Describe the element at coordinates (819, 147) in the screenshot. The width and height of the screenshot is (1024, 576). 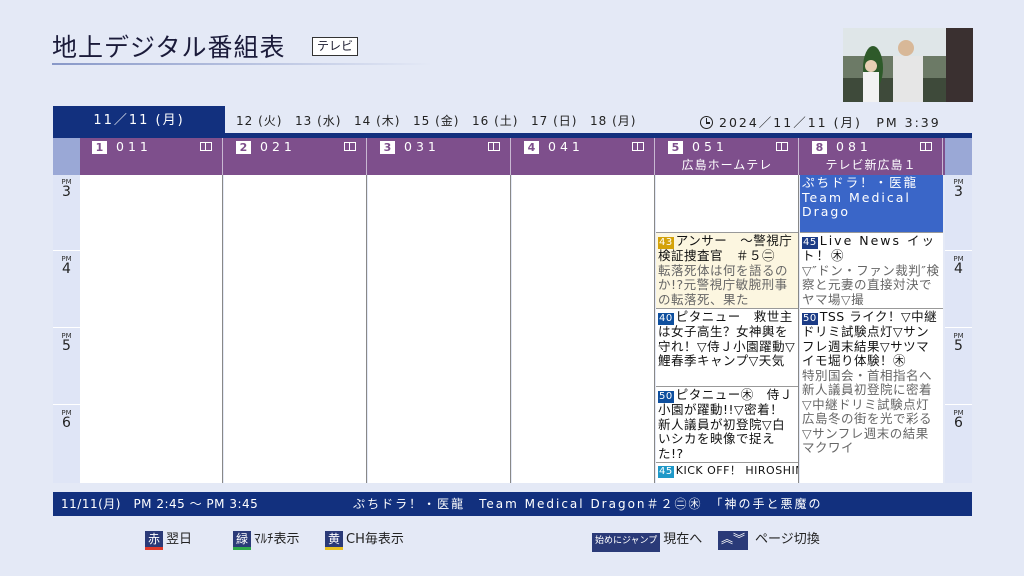
I see `channel-number: 8` at that location.